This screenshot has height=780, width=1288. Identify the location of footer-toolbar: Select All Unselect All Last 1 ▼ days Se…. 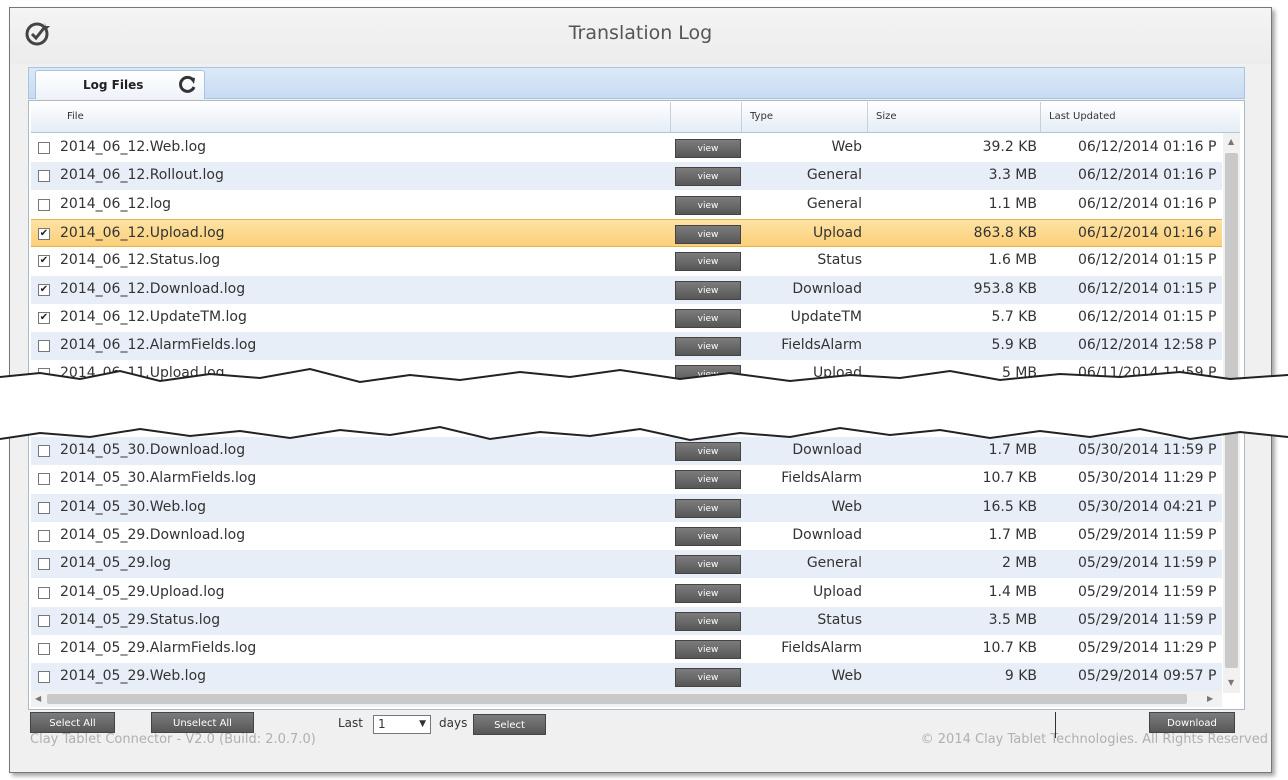
(639, 725).